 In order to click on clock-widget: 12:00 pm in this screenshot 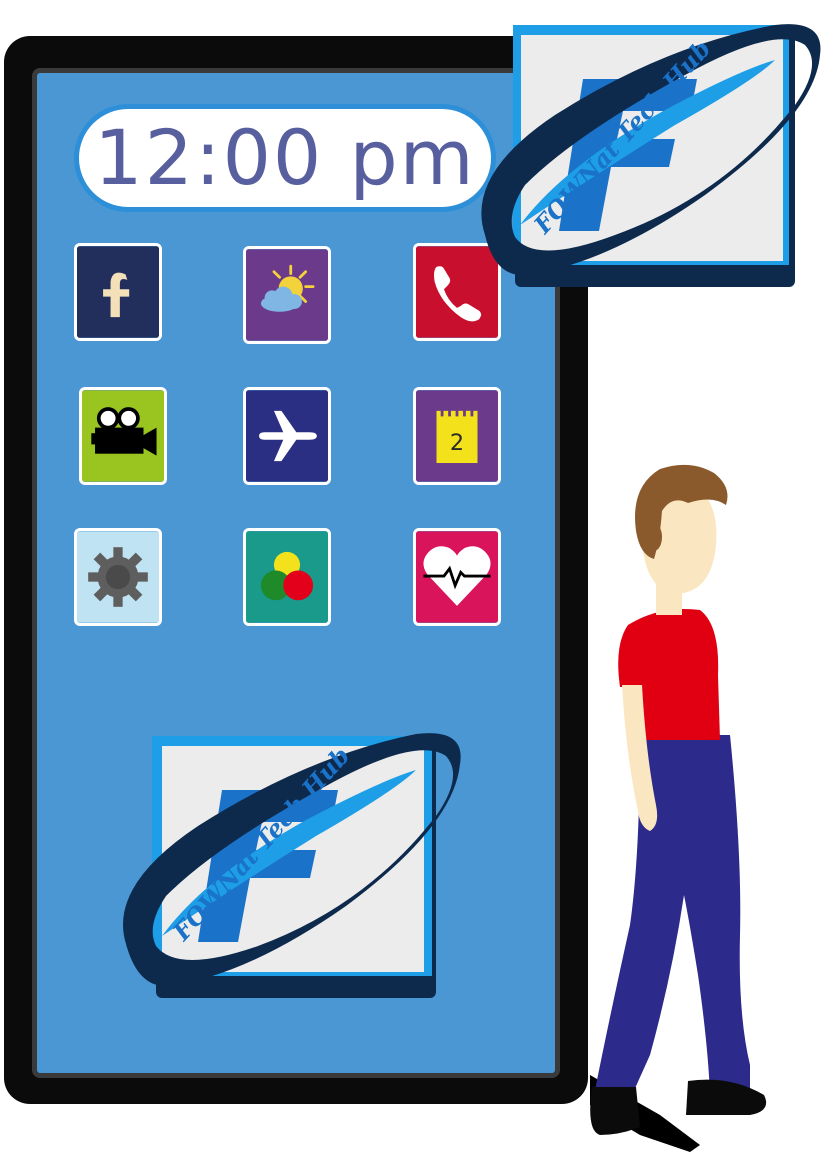, I will do `click(285, 158)`.